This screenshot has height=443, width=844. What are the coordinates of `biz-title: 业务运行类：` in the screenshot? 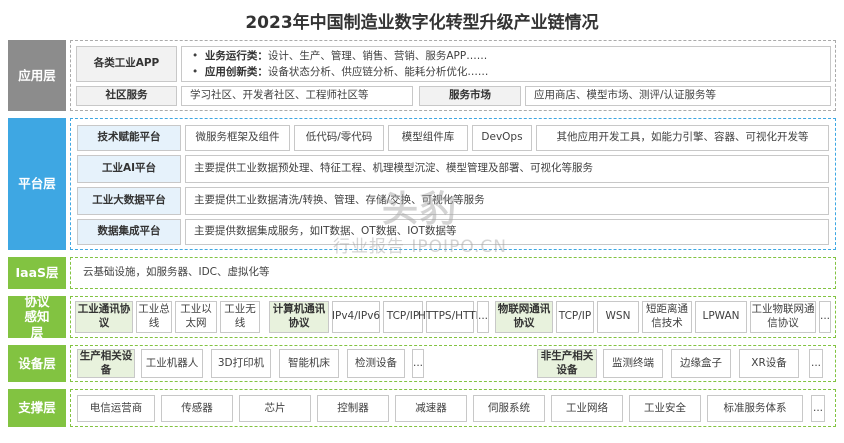 It's located at (236, 56).